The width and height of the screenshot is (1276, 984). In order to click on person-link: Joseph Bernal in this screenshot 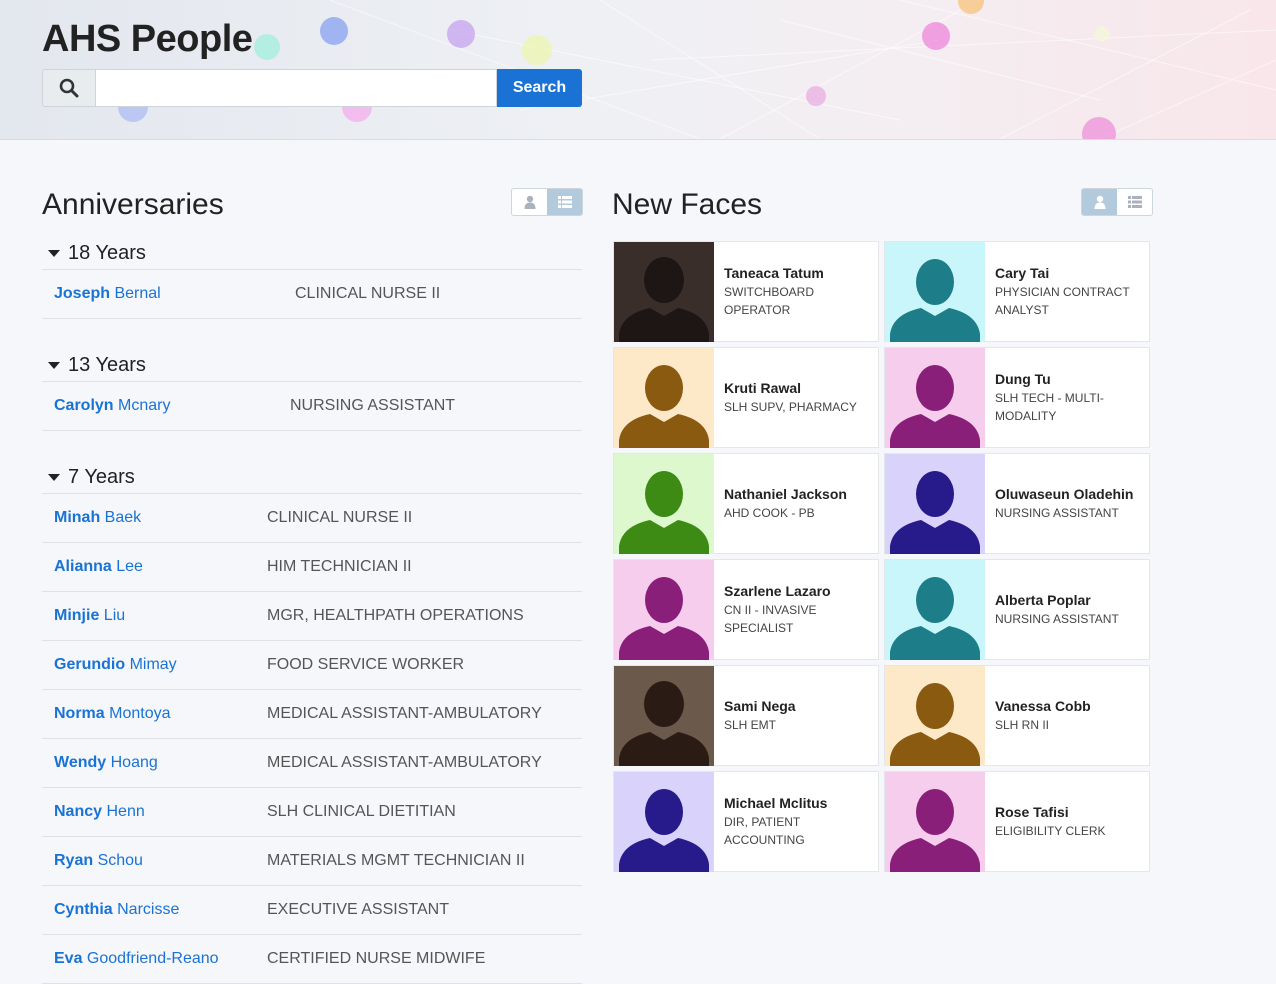, I will do `click(168, 294)`.